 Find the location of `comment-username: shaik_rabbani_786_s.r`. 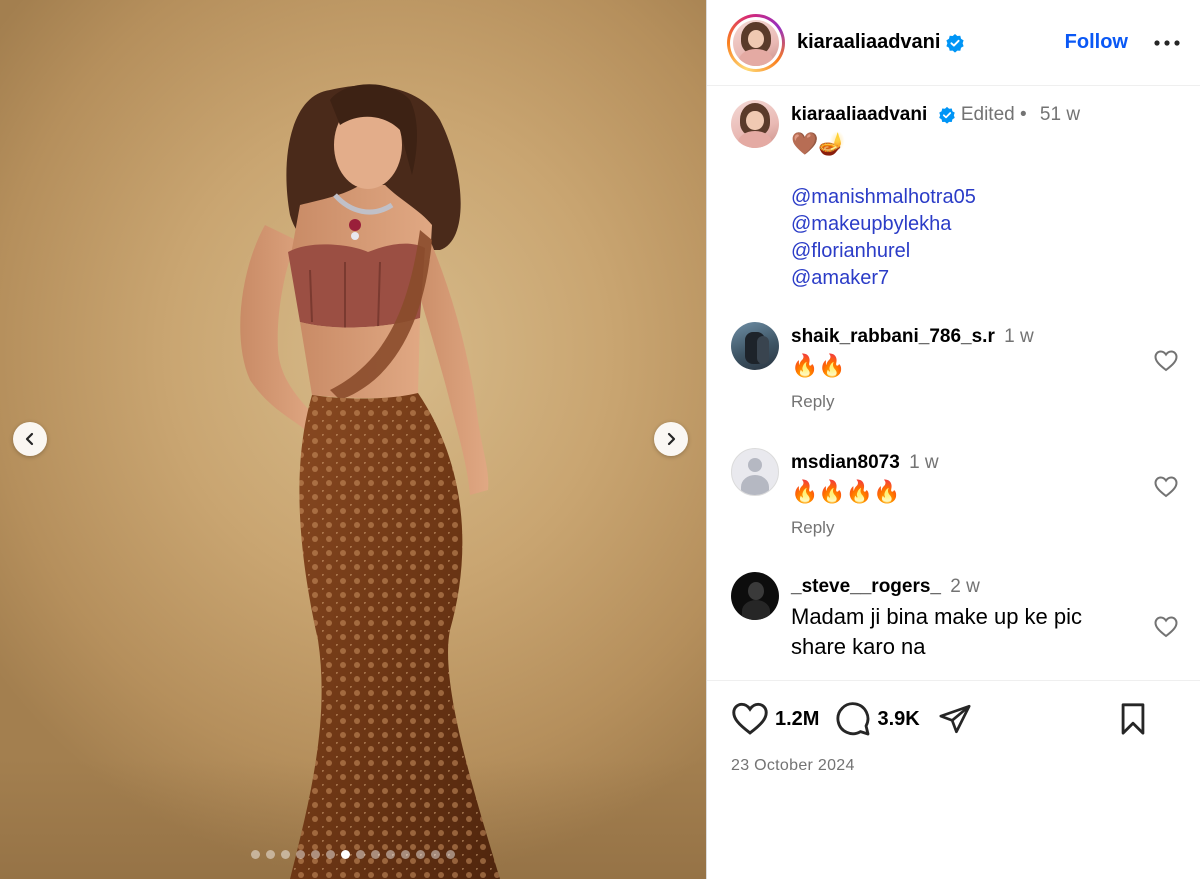

comment-username: shaik_rabbani_786_s.r is located at coordinates (893, 336).